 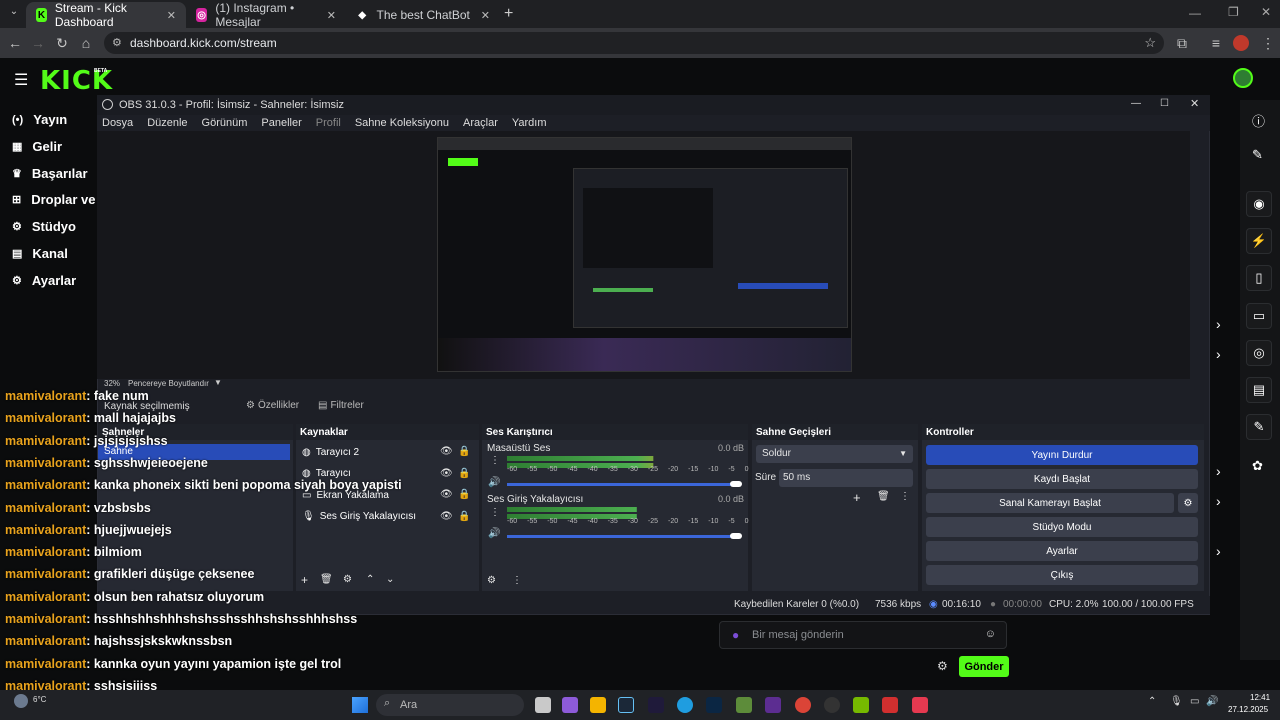 I want to click on mic-tray-icon: 🎙, so click(x=1176, y=701).